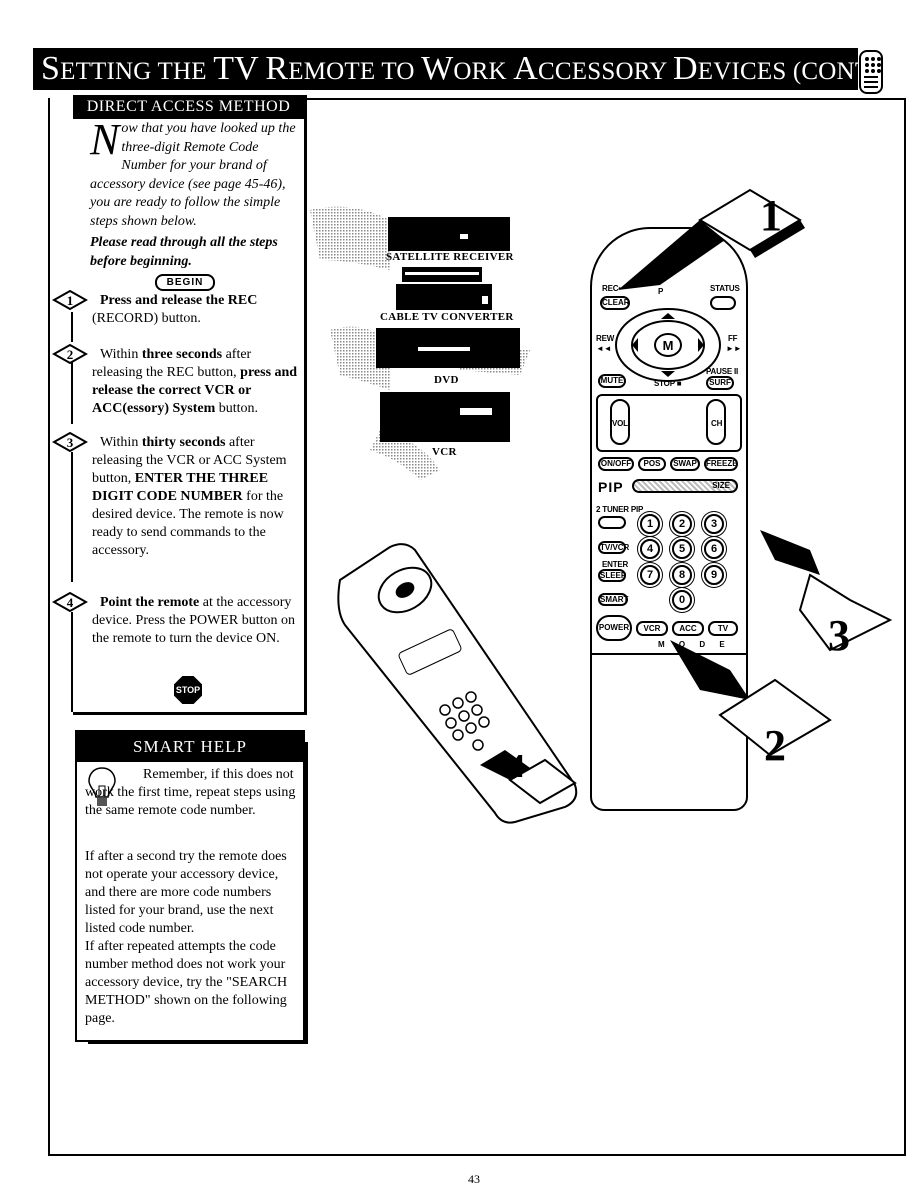  Describe the element at coordinates (70, 442) in the screenshot. I see `svg-text: 3` at that location.